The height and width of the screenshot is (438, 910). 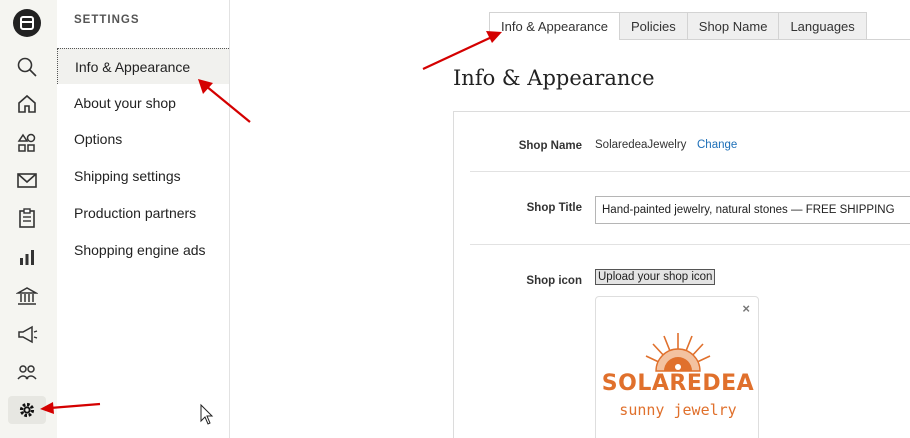 I want to click on mouse-cursor-icon, so click(x=207, y=414).